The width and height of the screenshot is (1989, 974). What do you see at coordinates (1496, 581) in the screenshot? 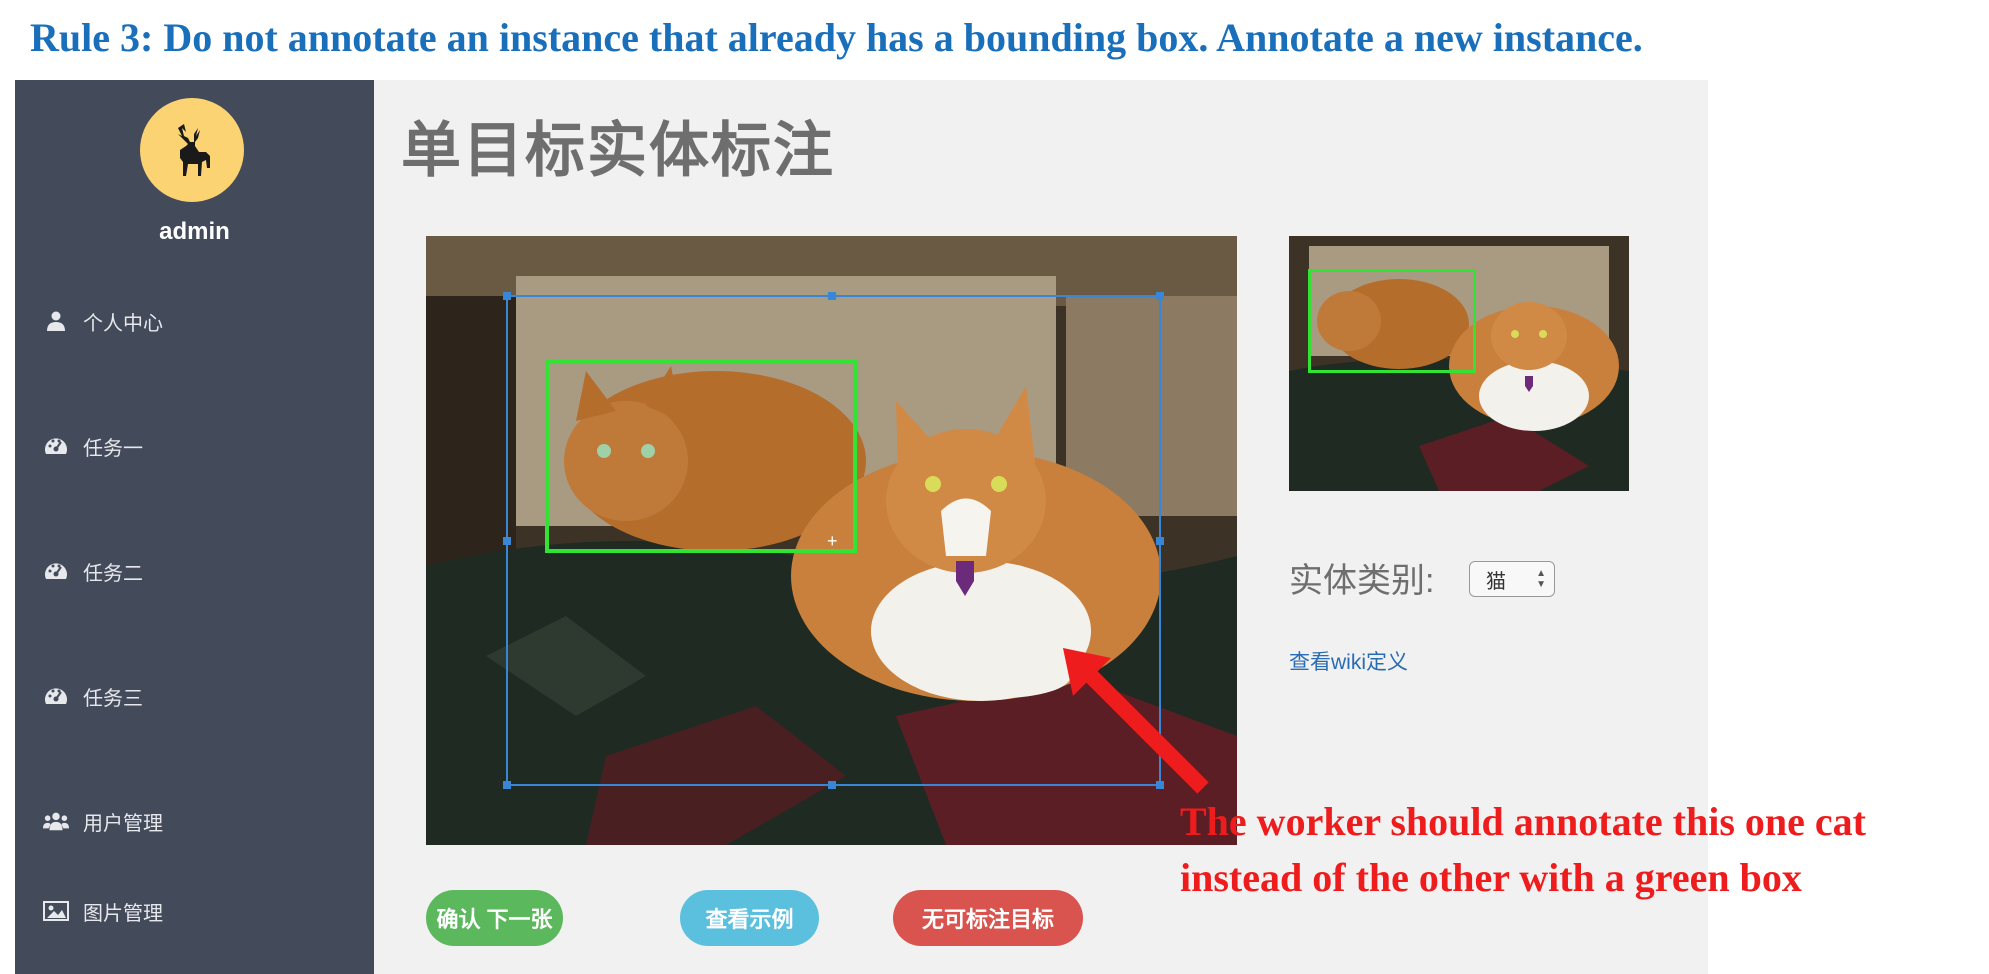
I see `entity-category-value: 猫` at bounding box center [1496, 581].